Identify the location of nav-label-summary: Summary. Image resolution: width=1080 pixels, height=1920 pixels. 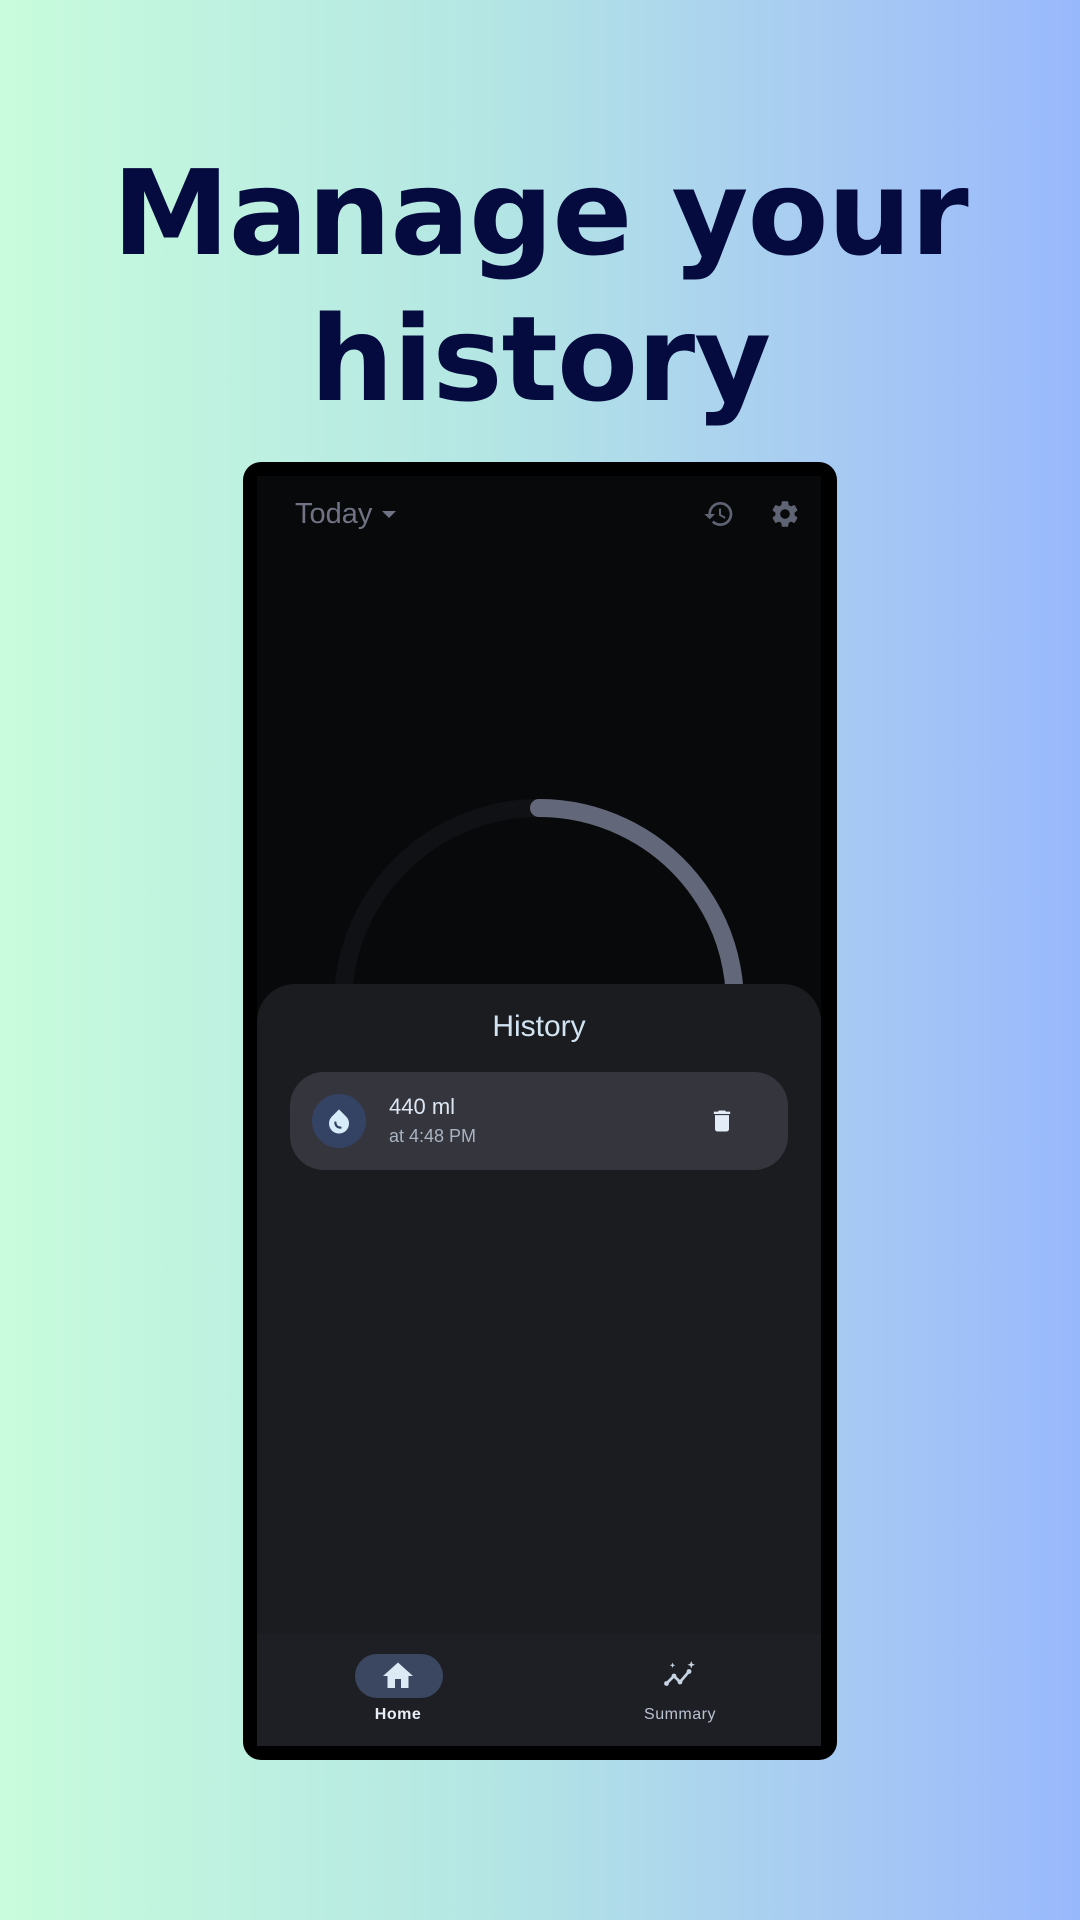
(680, 1714).